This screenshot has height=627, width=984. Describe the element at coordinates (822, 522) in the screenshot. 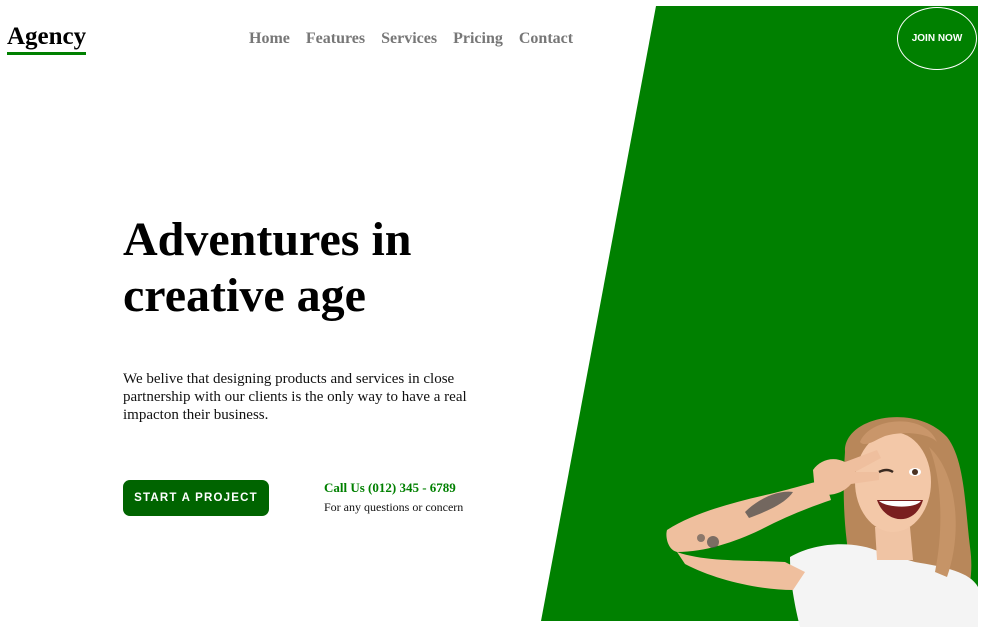

I see `hero-photo-image` at that location.